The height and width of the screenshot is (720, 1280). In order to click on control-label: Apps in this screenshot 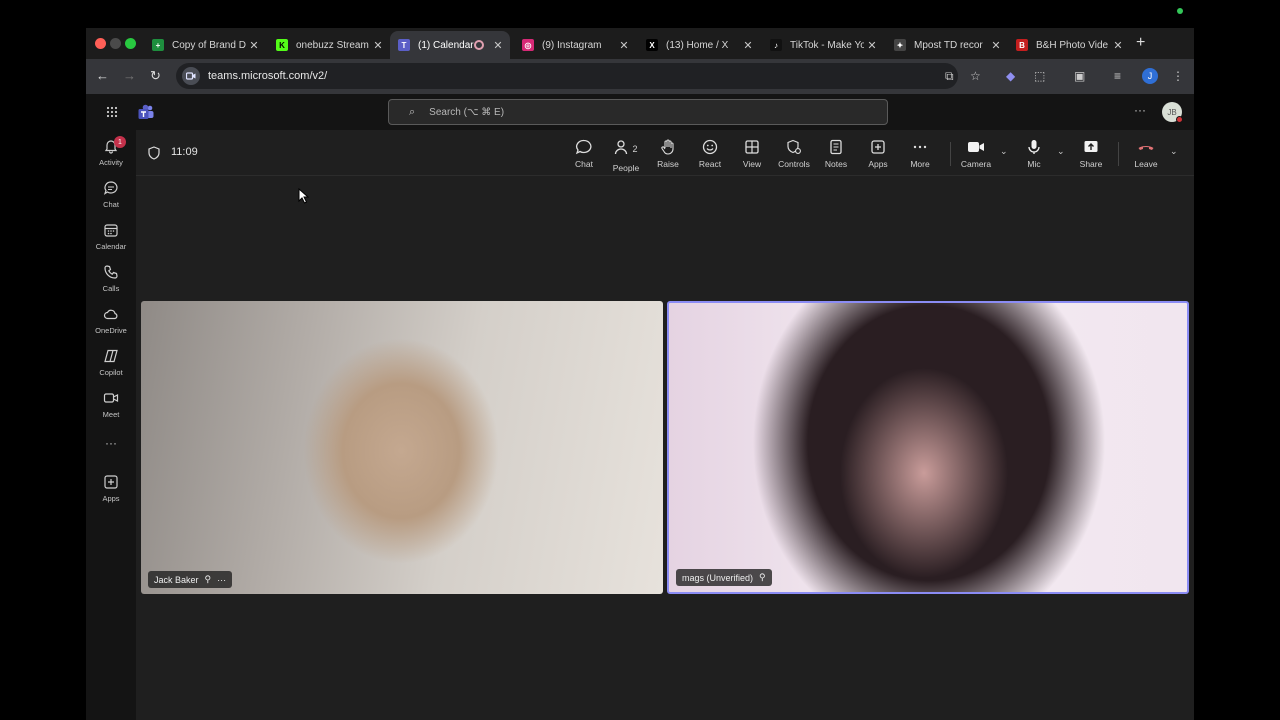, I will do `click(878, 164)`.